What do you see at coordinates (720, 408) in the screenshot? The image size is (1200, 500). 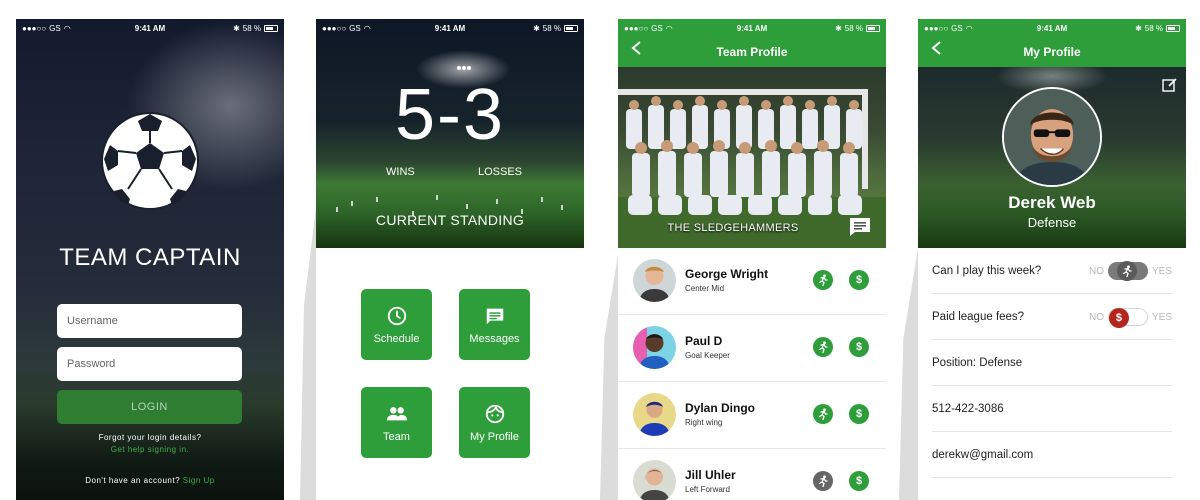 I see `player-name: Dylan Dingo` at bounding box center [720, 408].